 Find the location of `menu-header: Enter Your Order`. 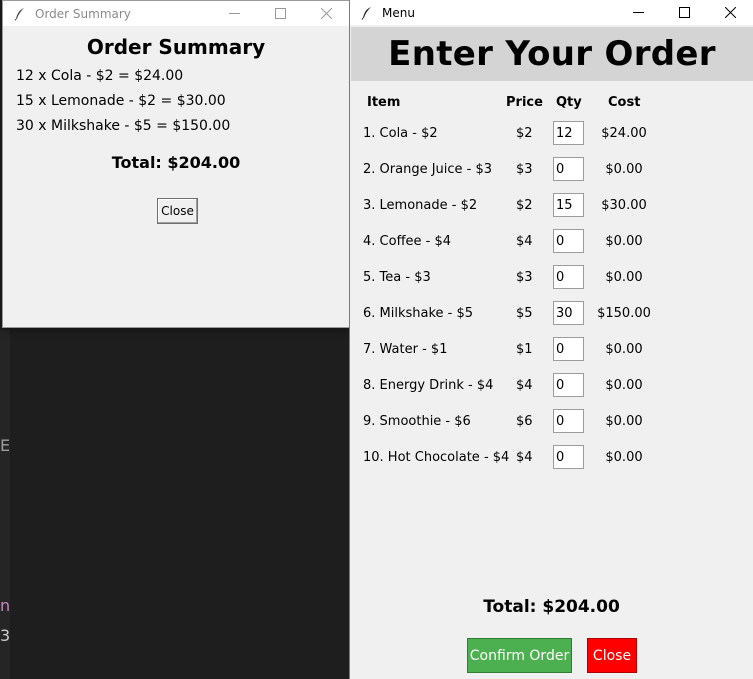

menu-header: Enter Your Order is located at coordinates (552, 54).